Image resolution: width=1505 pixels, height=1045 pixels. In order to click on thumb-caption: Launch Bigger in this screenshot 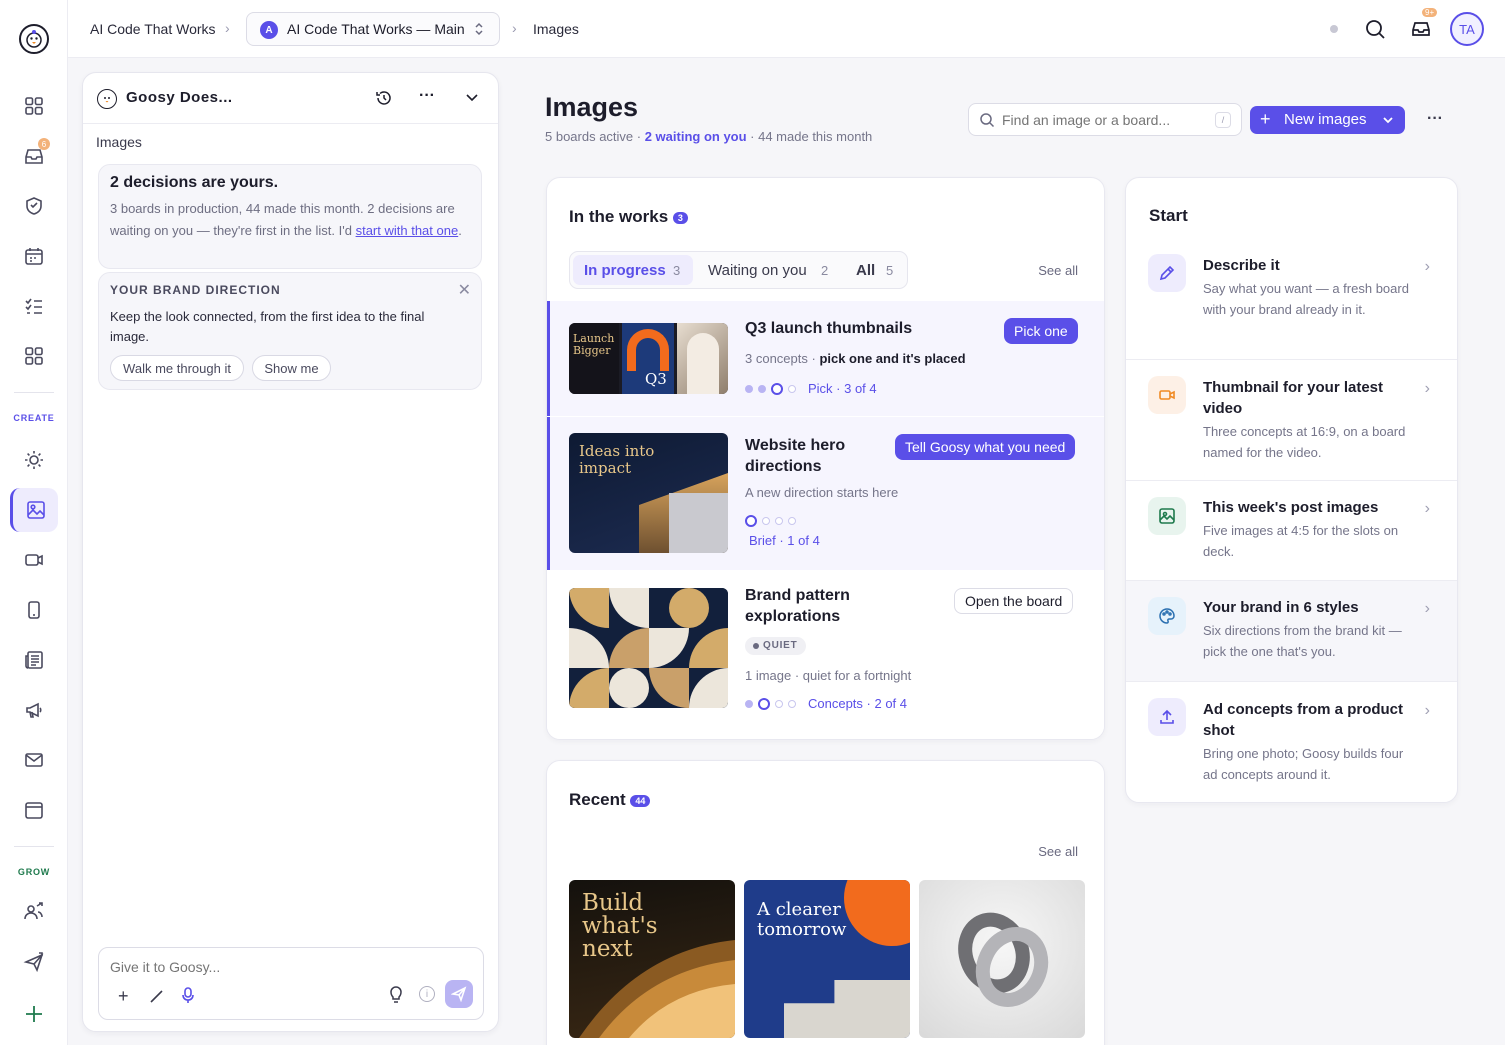, I will do `click(594, 344)`.